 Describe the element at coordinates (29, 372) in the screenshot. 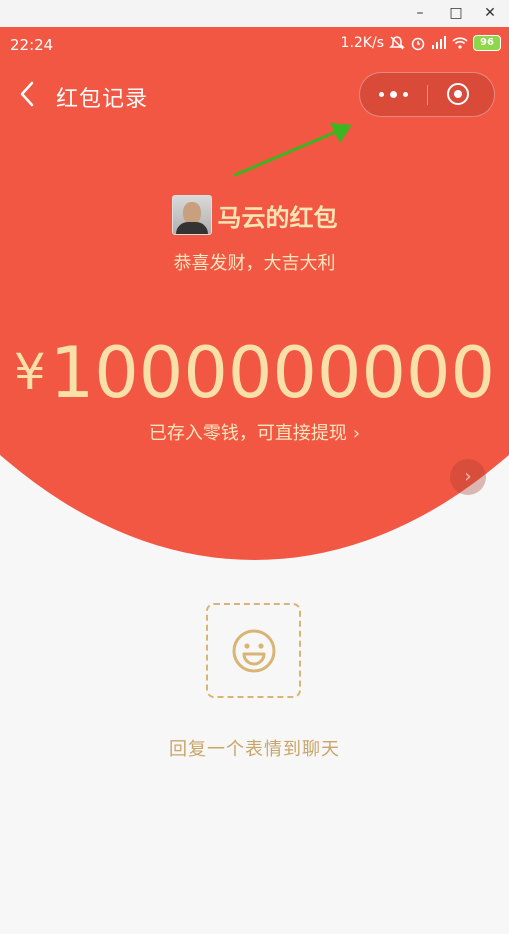

I see `currency-symbol: ¥` at that location.